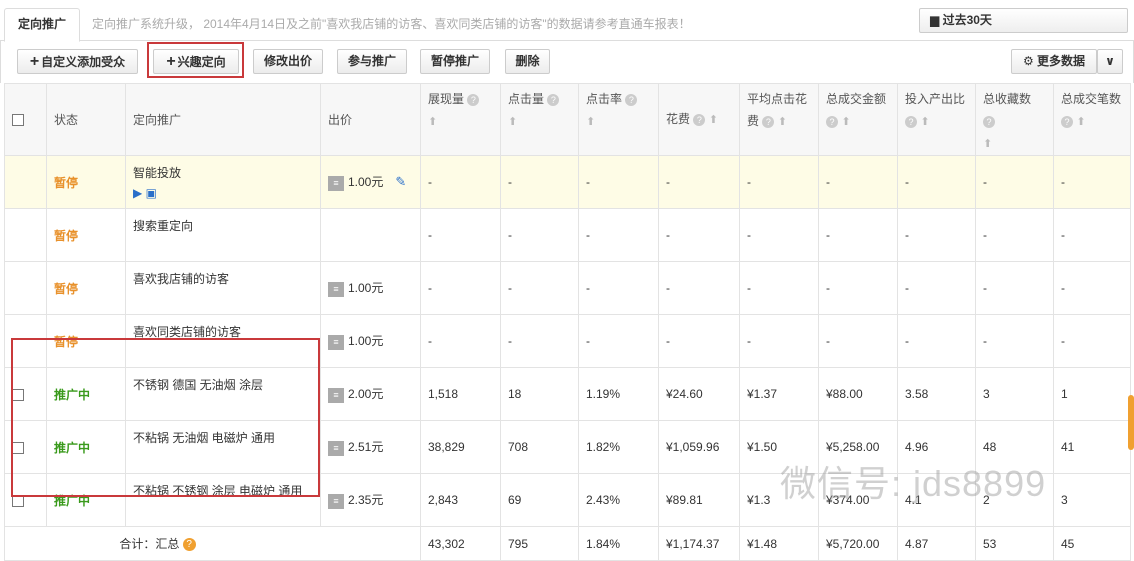  I want to click on status-cell: 暂停, so click(86, 288).